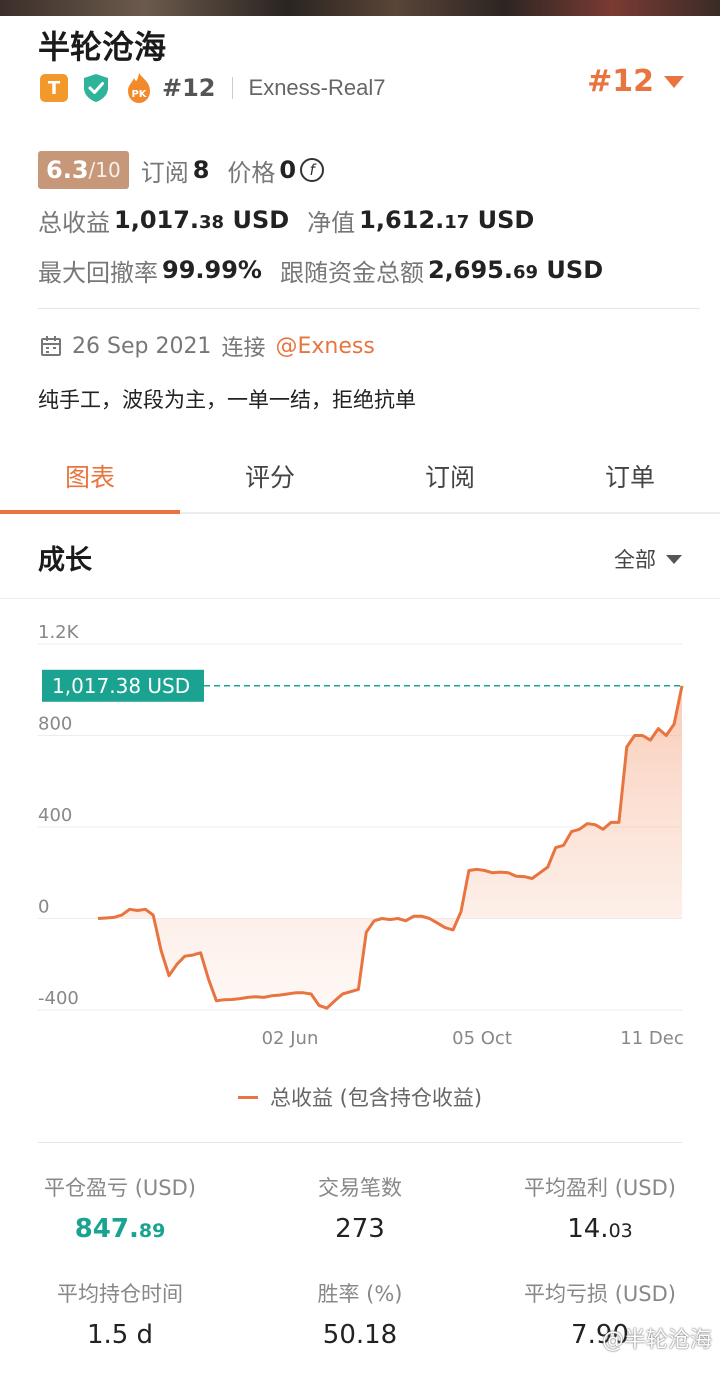 Image resolution: width=720 pixels, height=1384 pixels. Describe the element at coordinates (121, 686) in the screenshot. I see `current-value-label: 1,017.38 USD` at that location.